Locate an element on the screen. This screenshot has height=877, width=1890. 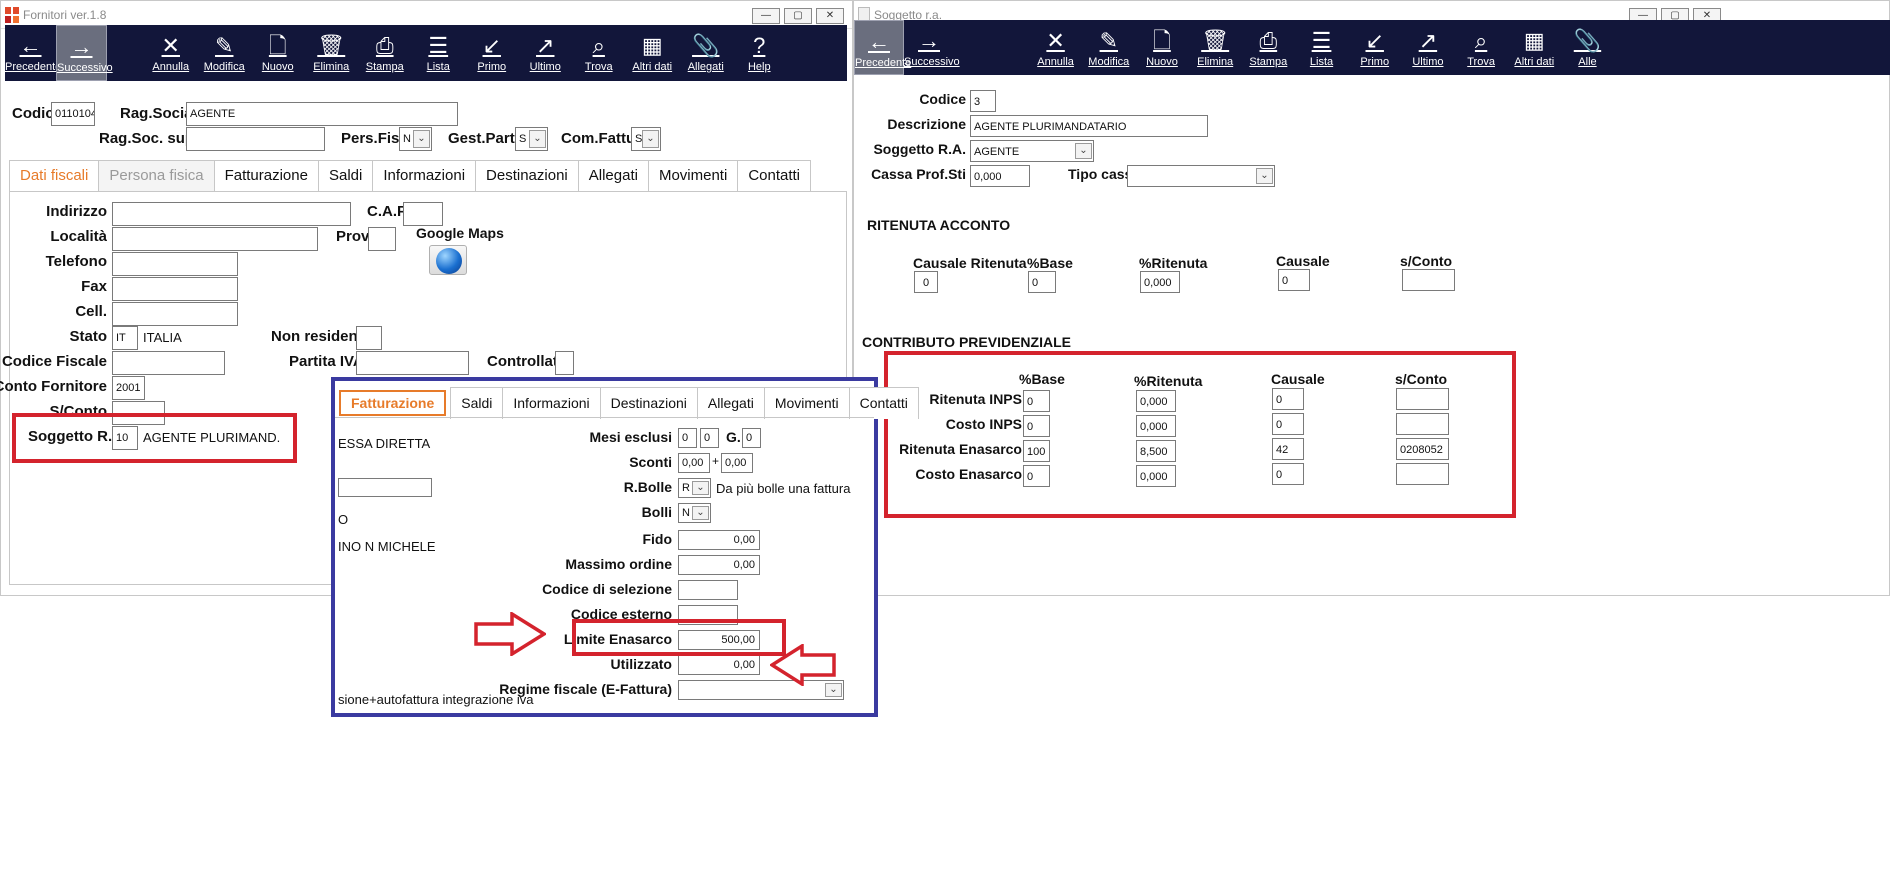
maximize-button: ▢ is located at coordinates (798, 16).